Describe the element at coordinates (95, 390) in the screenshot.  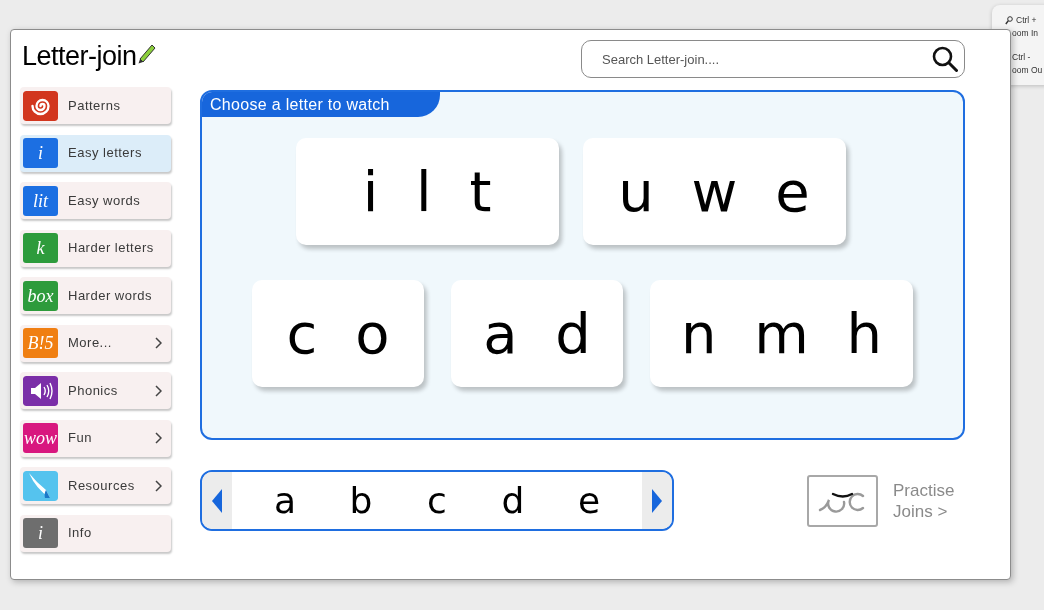
I see `sidebar-item: Phonics` at that location.